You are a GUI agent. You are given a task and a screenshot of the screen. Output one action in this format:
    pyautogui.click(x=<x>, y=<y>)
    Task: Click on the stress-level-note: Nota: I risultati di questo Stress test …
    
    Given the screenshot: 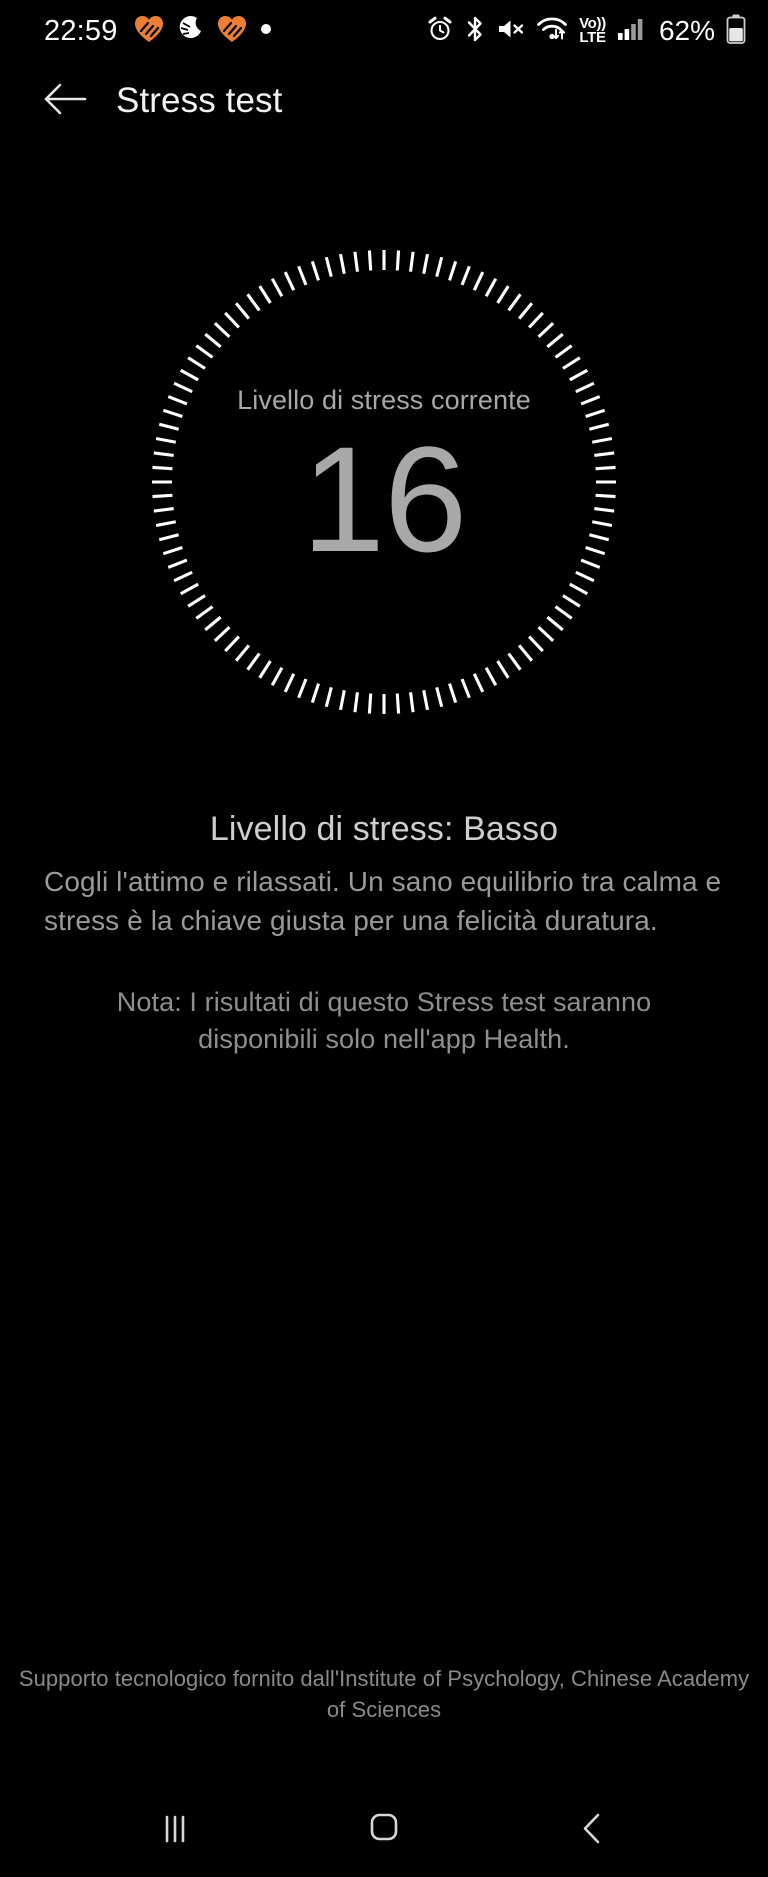 What is the action you would take?
    pyautogui.click(x=384, y=1020)
    